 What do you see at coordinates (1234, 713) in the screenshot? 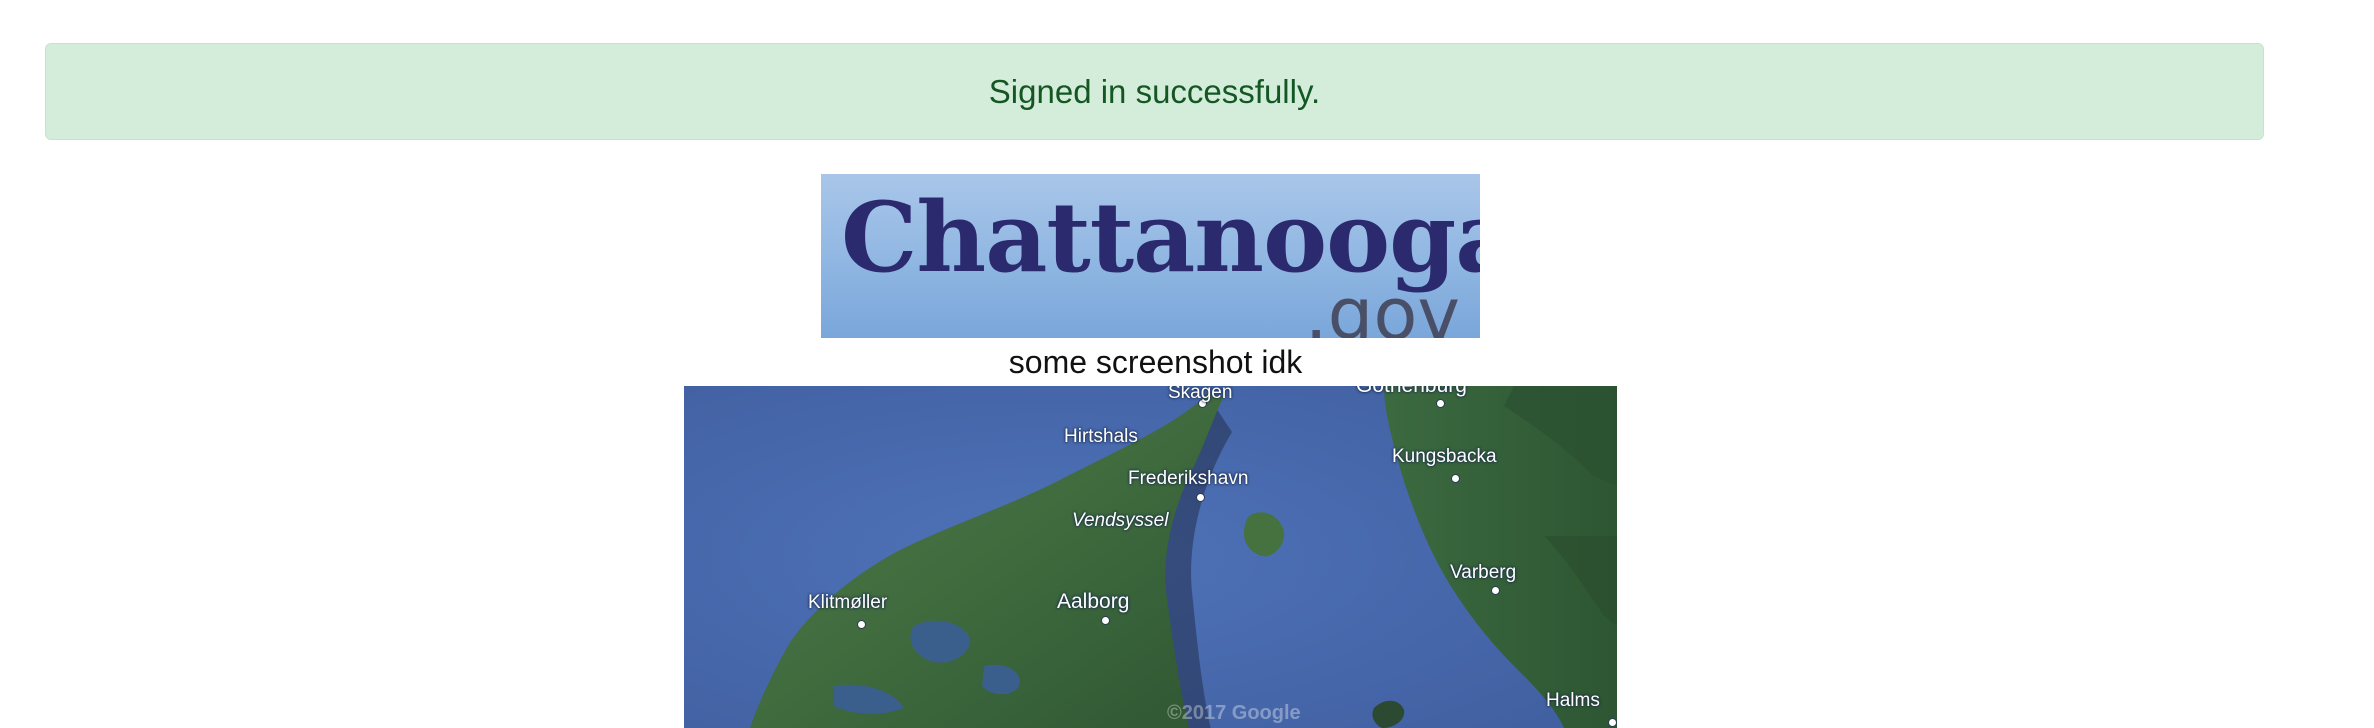
I see `map-watermark: ©2017 Google` at bounding box center [1234, 713].